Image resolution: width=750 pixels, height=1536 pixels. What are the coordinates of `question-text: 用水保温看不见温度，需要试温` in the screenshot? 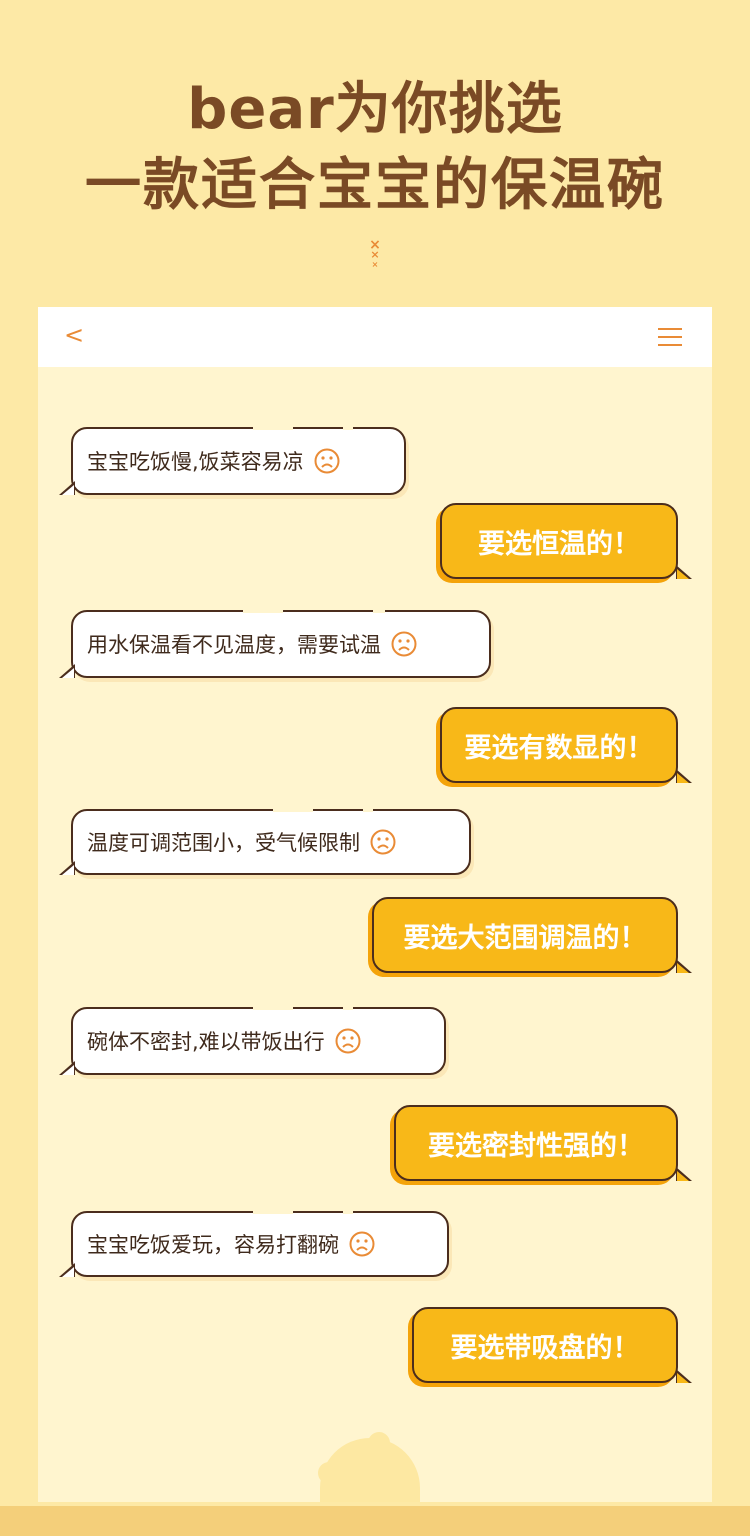 It's located at (234, 645).